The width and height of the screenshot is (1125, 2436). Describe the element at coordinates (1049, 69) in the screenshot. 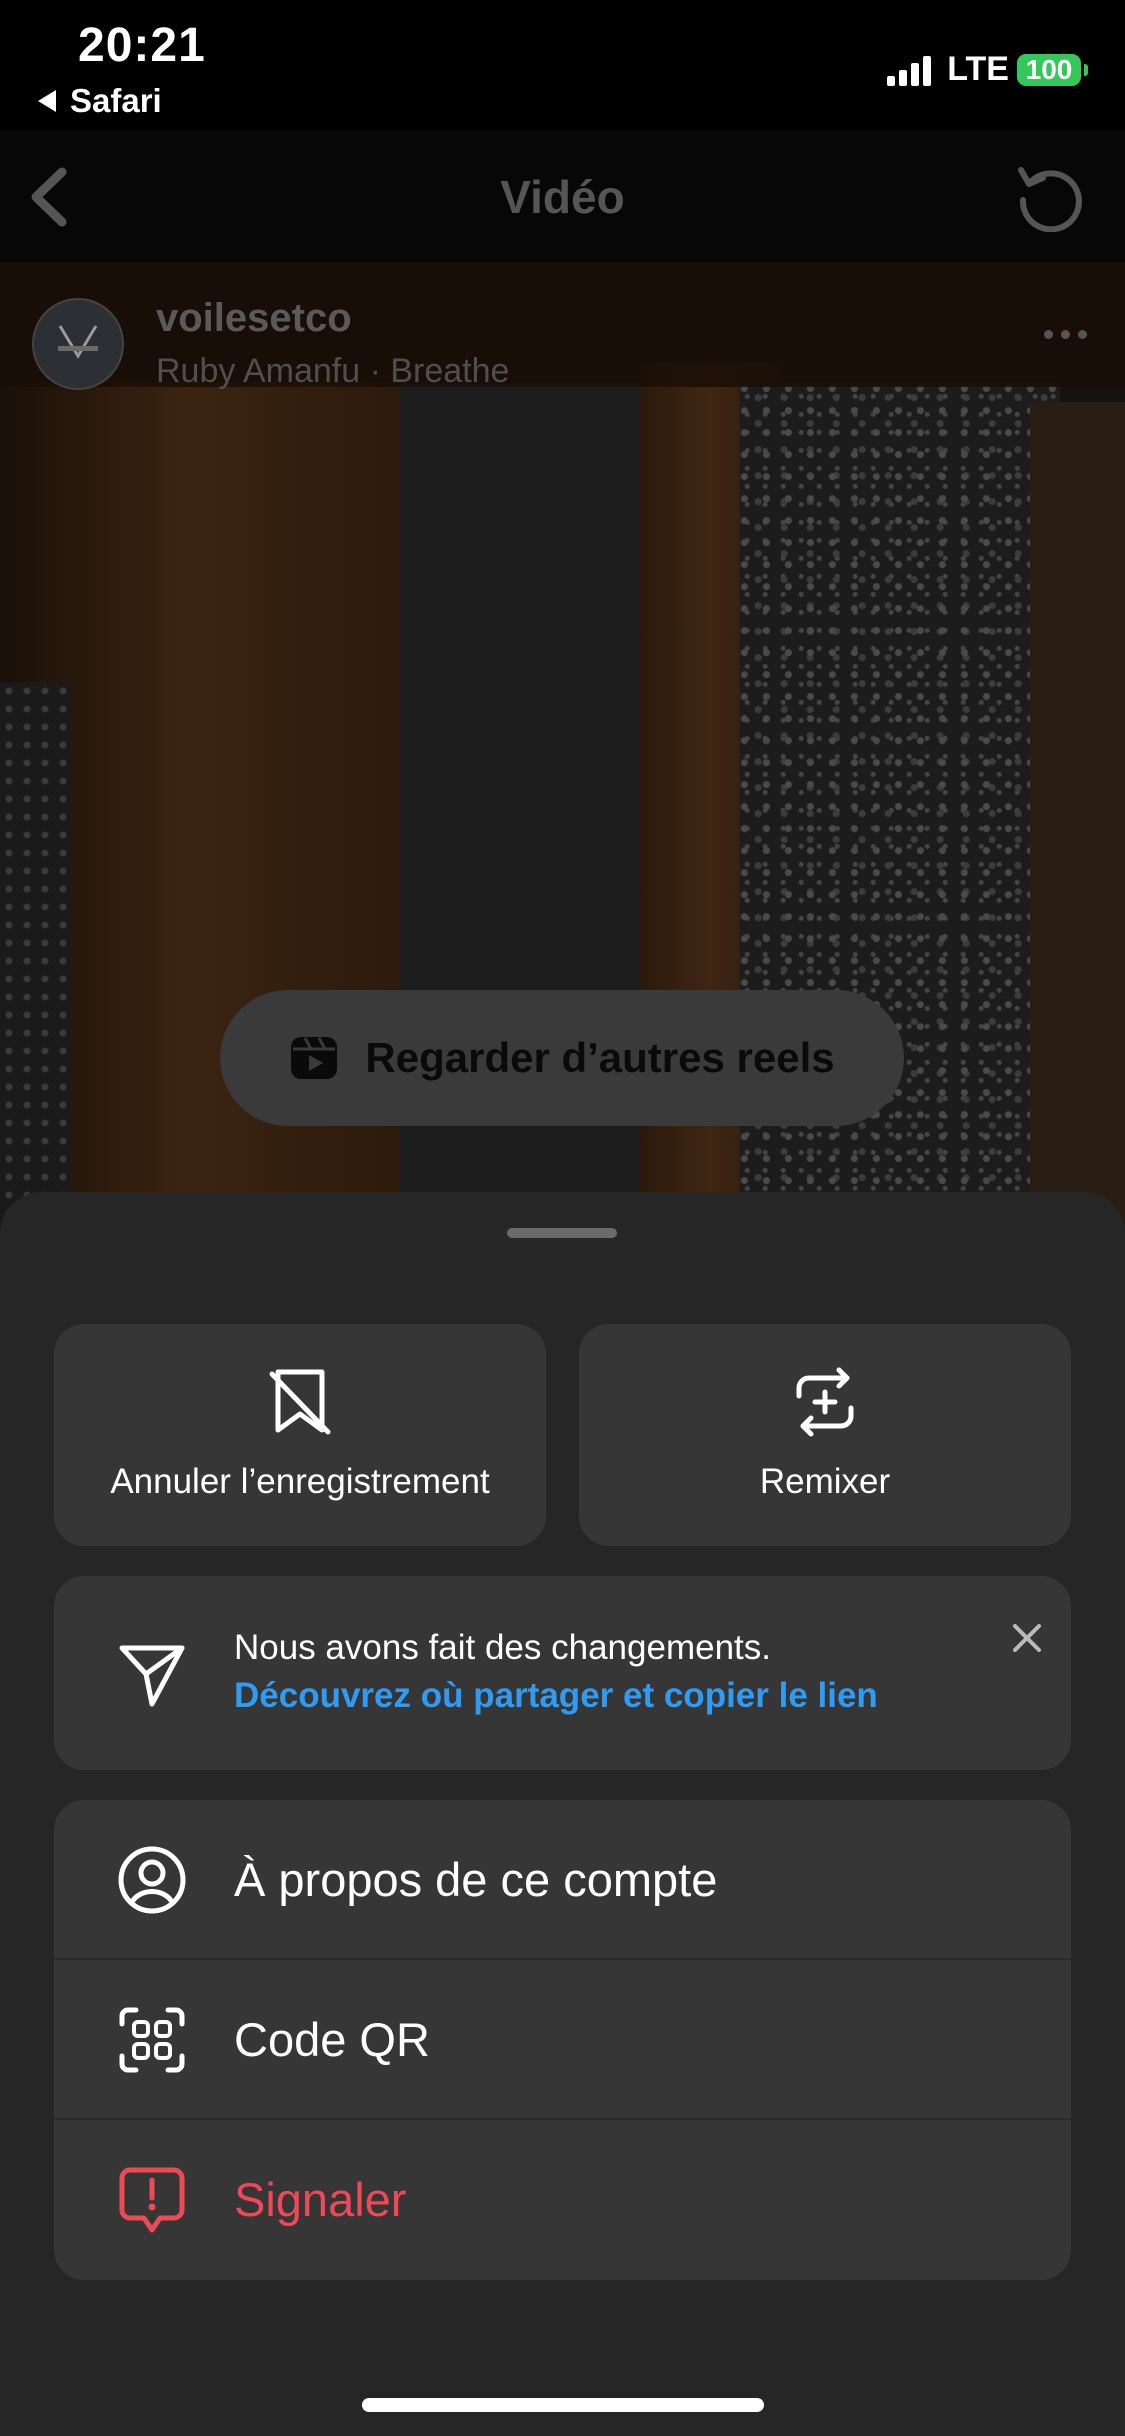

I see `battery-level: 100` at that location.